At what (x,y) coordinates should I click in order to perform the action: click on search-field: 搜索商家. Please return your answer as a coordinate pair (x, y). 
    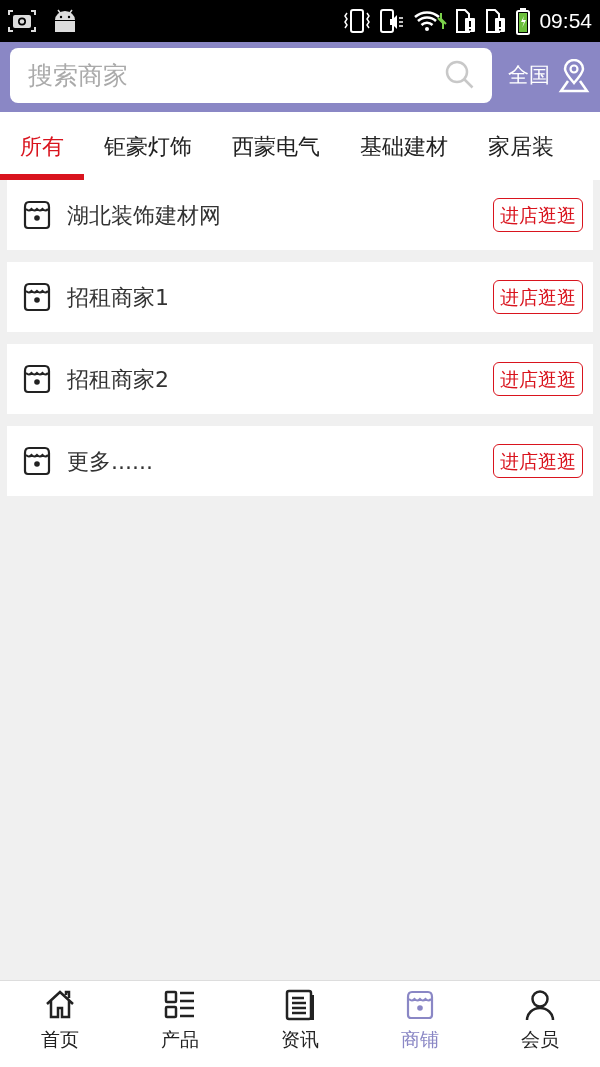
    Looking at the image, I should click on (251, 75).